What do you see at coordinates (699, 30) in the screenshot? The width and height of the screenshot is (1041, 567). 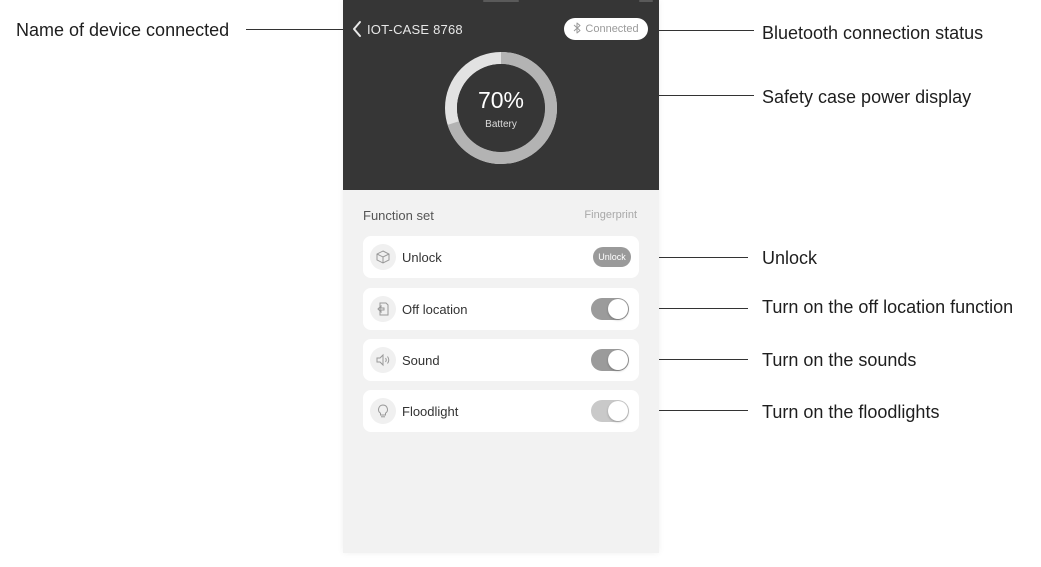 I see `leader-line-bluetooth-status` at bounding box center [699, 30].